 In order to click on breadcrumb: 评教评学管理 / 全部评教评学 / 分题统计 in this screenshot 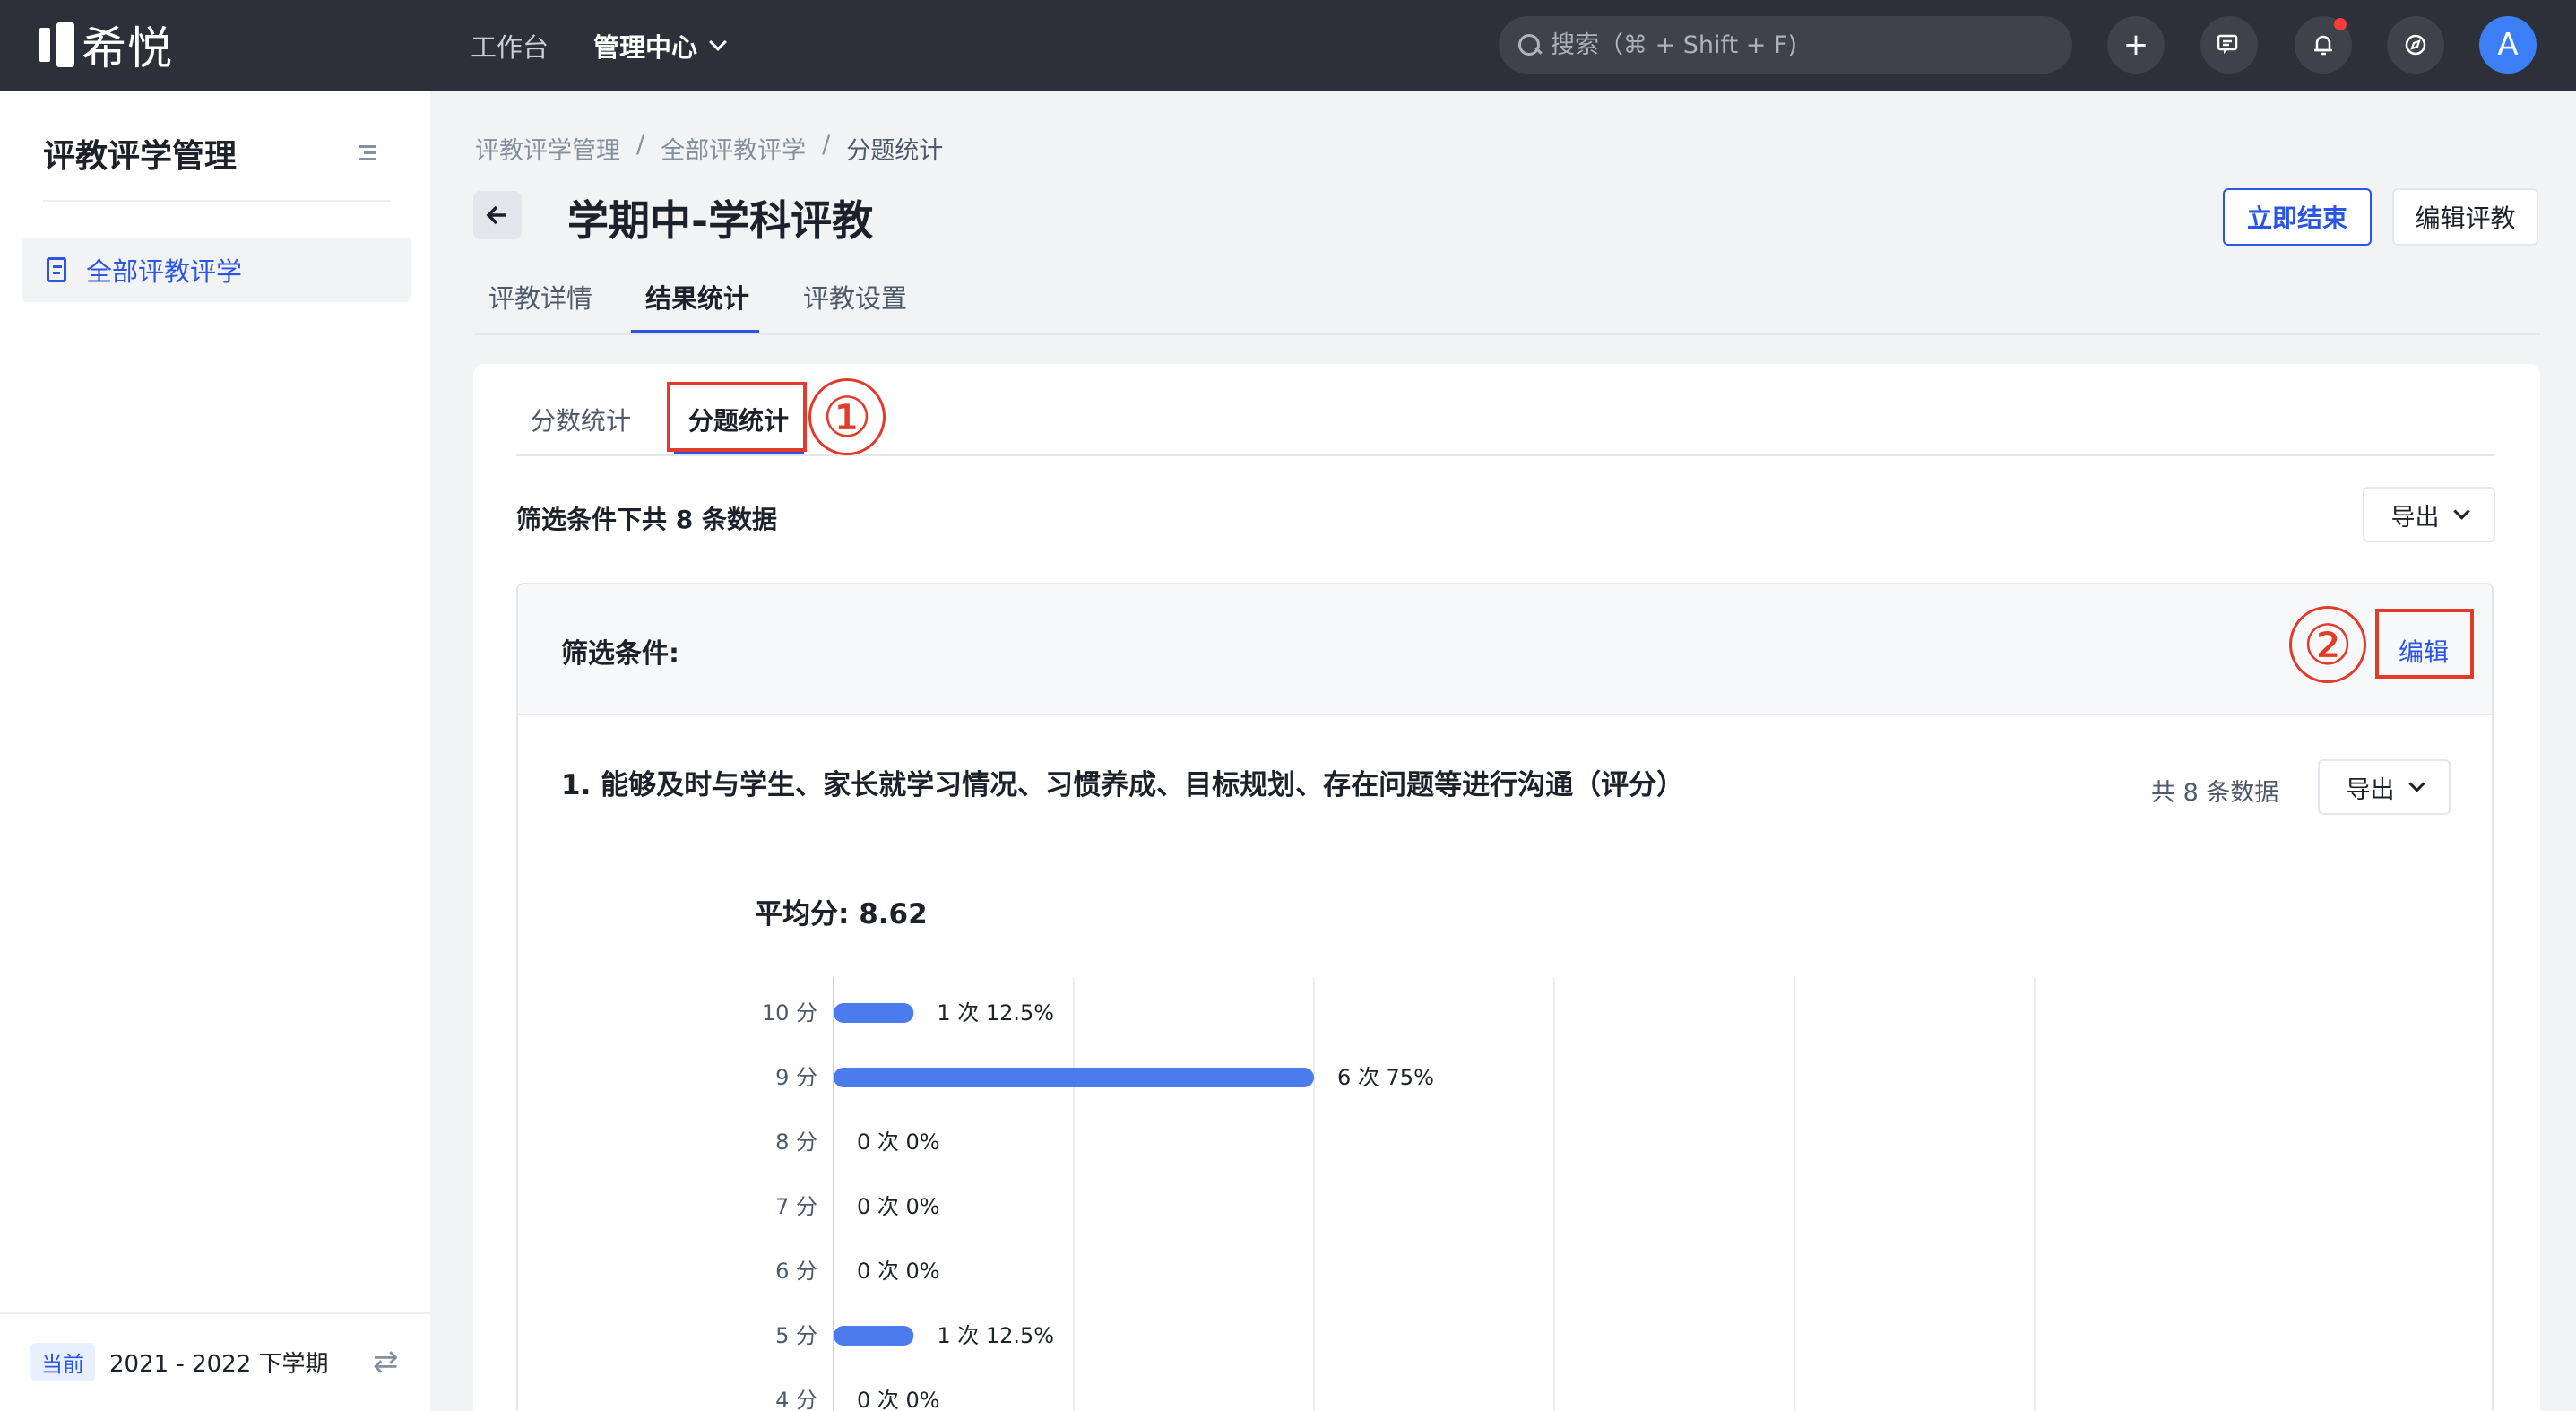, I will do `click(709, 148)`.